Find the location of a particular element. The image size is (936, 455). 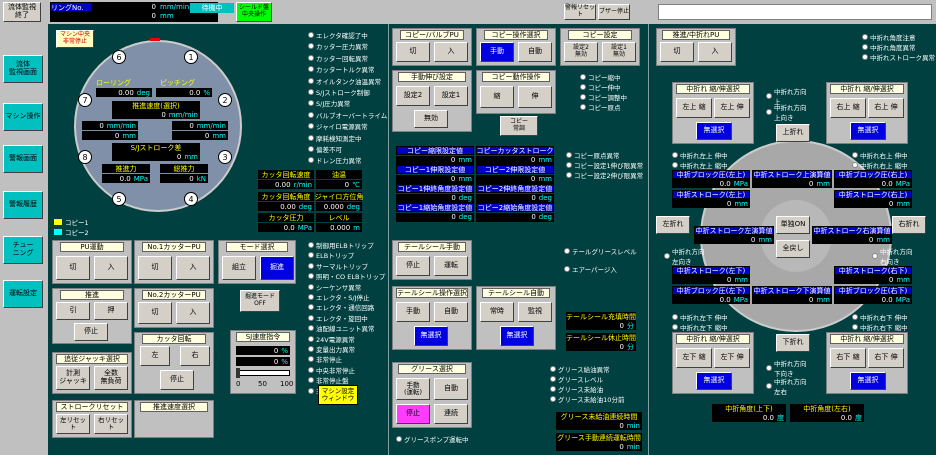

bend-up-button: 上折れ is located at coordinates (793, 133).